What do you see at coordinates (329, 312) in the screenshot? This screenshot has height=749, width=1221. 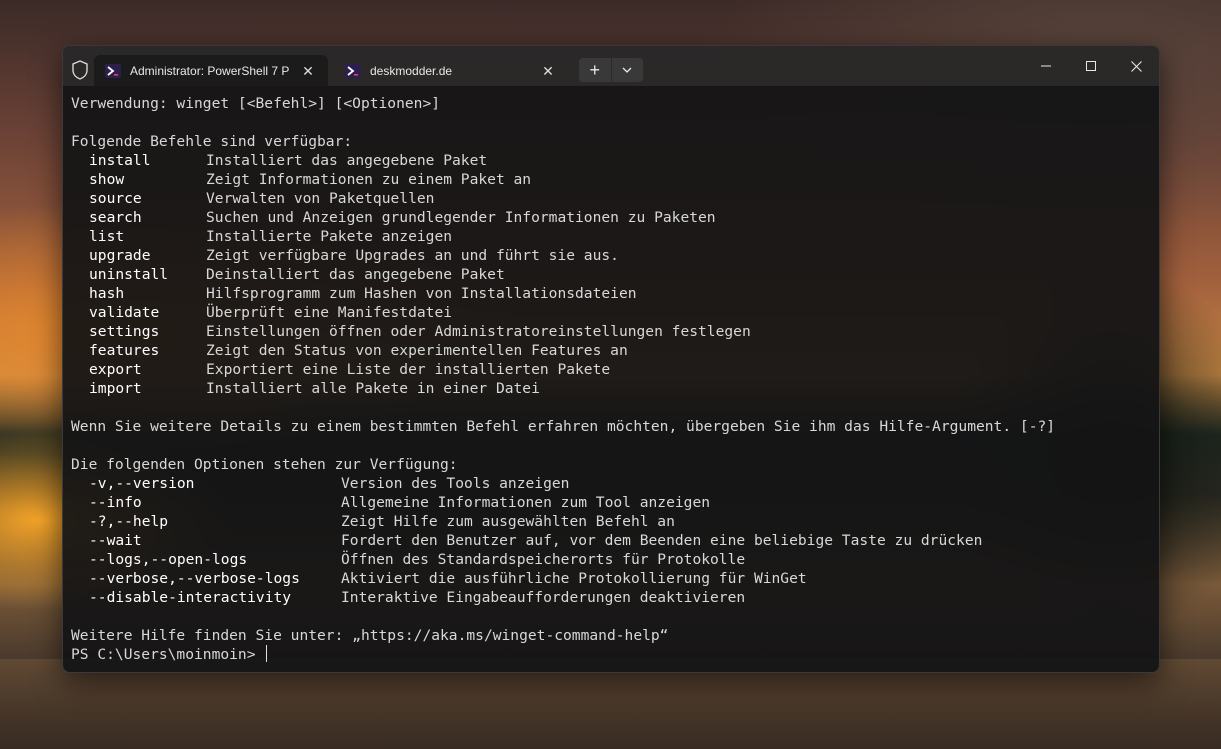 I see `command-desc: Überprüft eine Manifestdatei` at bounding box center [329, 312].